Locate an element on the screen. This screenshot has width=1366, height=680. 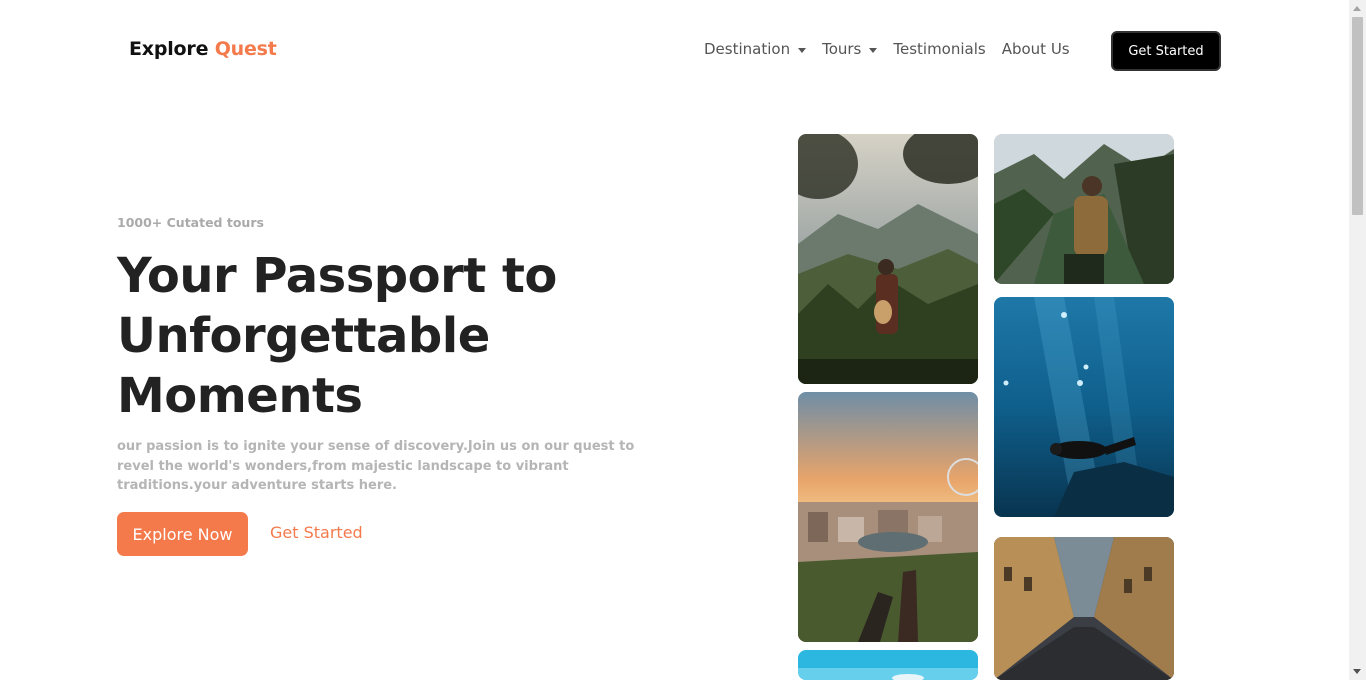
nav-item-tours: Tours is located at coordinates (850, 49).